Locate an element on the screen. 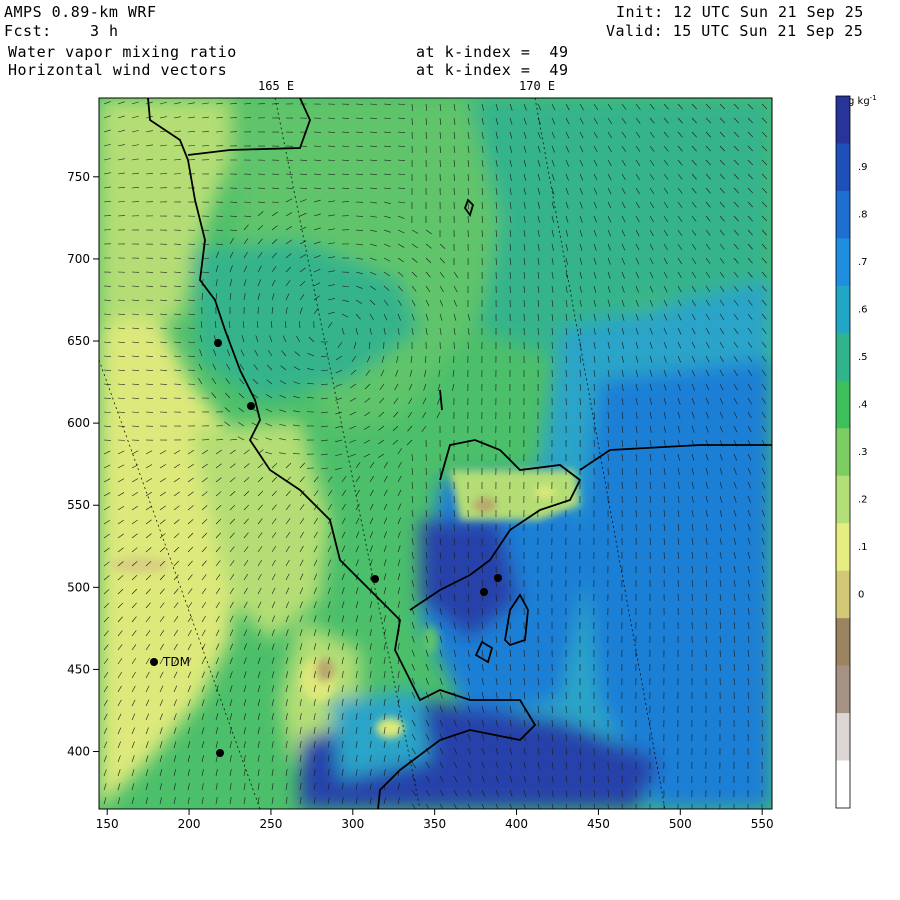 This screenshot has height=900, width=900. colorbar-label: .3 is located at coordinates (863, 452).